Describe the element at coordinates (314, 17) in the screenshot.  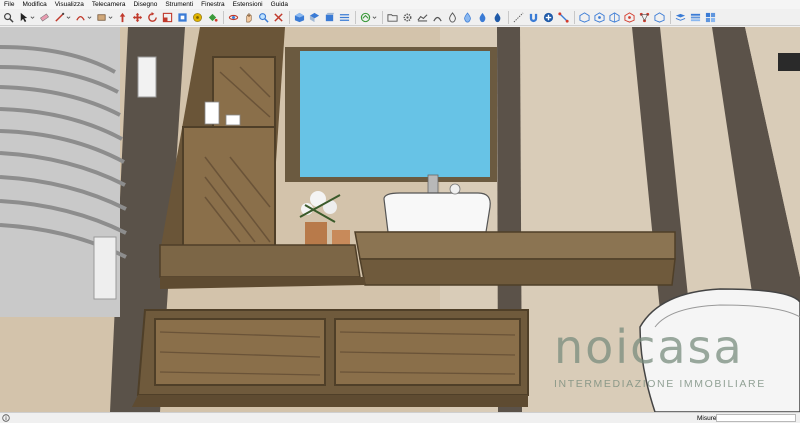
I see `top-view-icon` at that location.